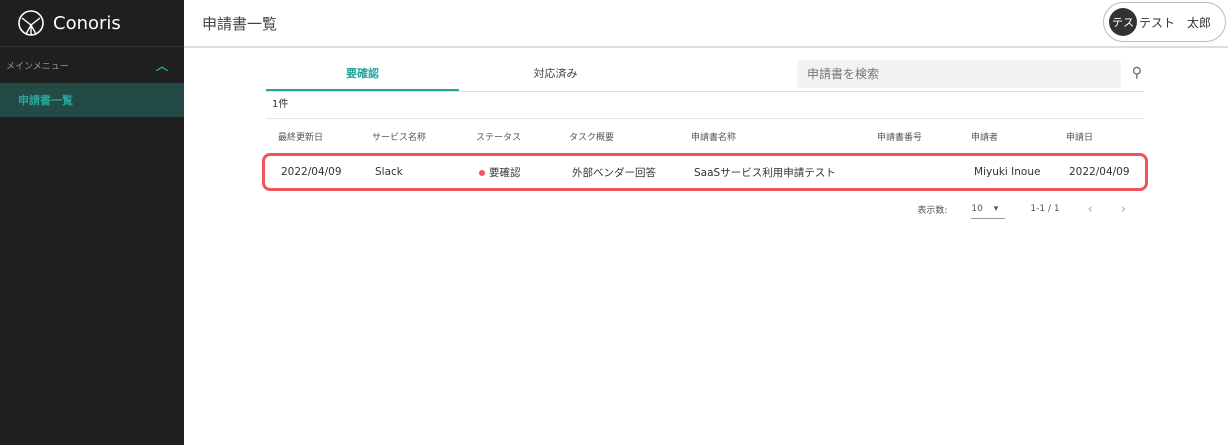 The image size is (1228, 445). What do you see at coordinates (31, 23) in the screenshot?
I see `conoris-logo-icon` at bounding box center [31, 23].